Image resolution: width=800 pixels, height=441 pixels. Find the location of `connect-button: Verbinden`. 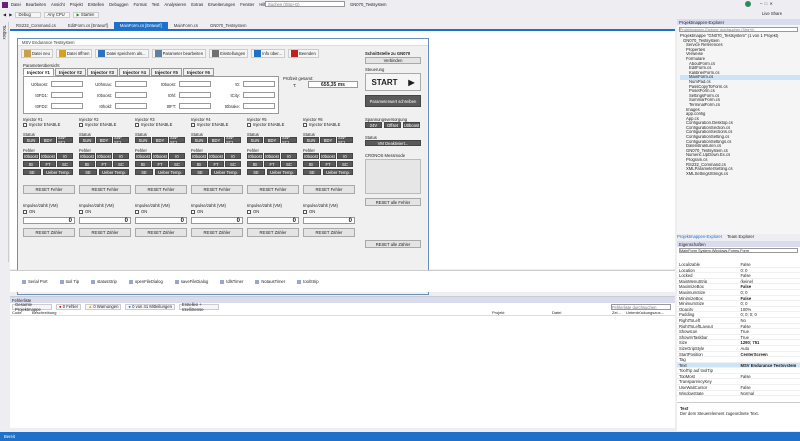

connect-button: Verbinden is located at coordinates (393, 60).